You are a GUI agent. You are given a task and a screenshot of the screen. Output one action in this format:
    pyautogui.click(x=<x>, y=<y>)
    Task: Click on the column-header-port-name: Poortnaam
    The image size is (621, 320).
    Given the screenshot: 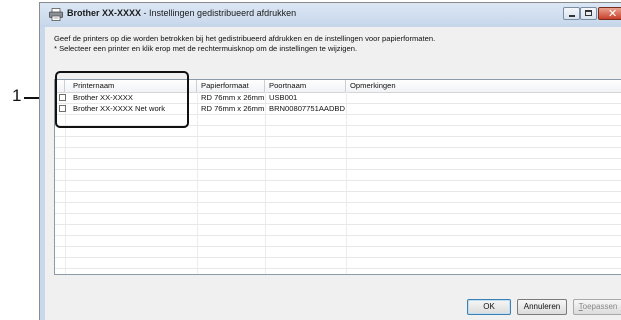 What is the action you would take?
    pyautogui.click(x=305, y=86)
    